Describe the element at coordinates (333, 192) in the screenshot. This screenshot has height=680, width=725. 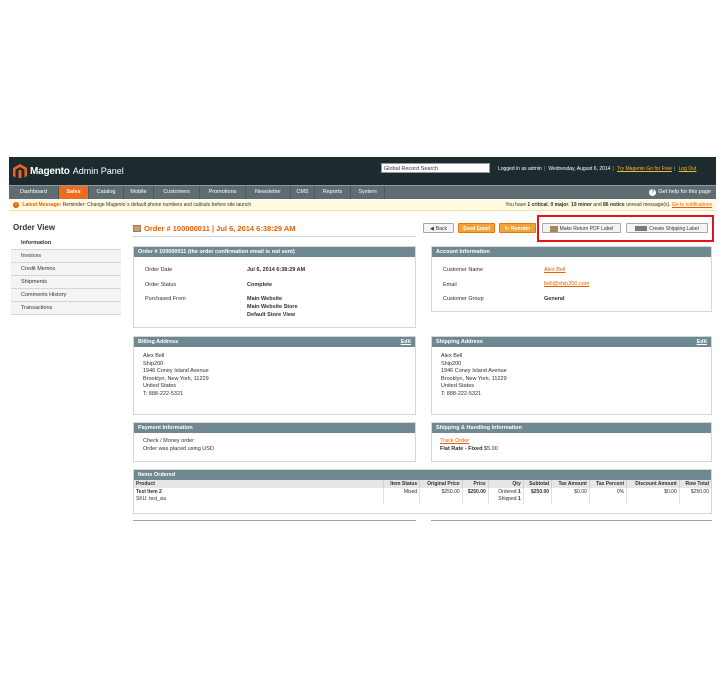
I see `nav-reports: Reports` at that location.